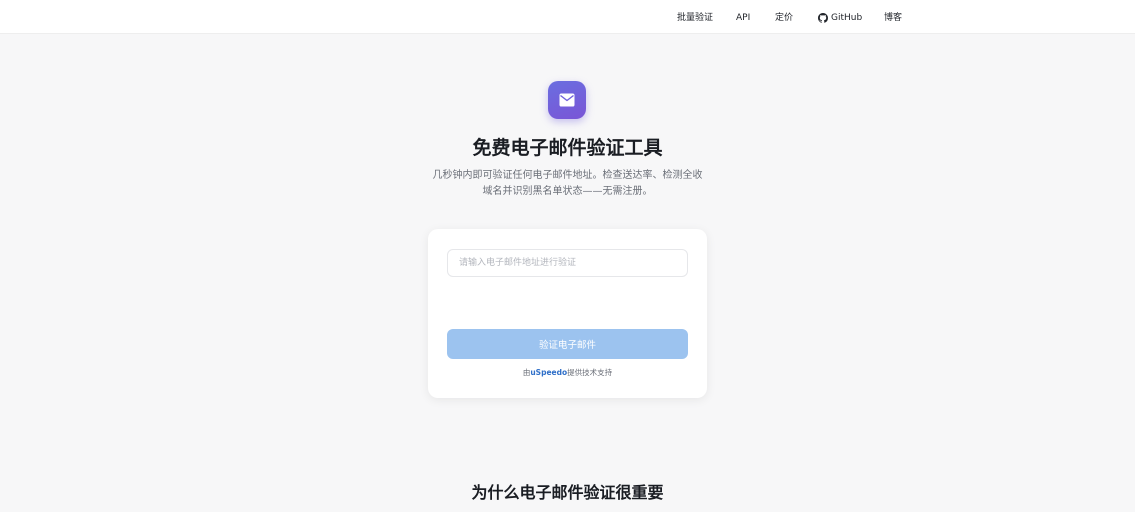 This screenshot has height=512, width=1135. I want to click on nav-batch-verify: 批量验证, so click(695, 18).